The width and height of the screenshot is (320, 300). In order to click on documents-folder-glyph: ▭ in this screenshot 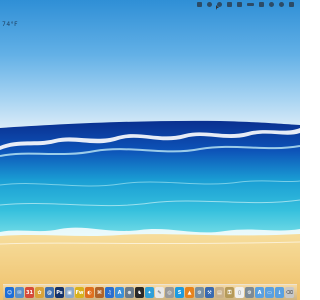, I will do `click(269, 292)`.